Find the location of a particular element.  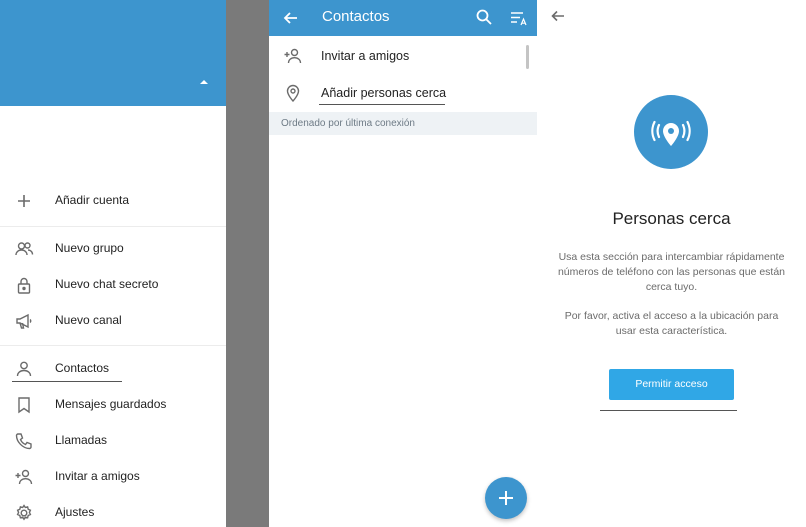

menu-item-new-channel: Nuevo canal is located at coordinates (113, 321).